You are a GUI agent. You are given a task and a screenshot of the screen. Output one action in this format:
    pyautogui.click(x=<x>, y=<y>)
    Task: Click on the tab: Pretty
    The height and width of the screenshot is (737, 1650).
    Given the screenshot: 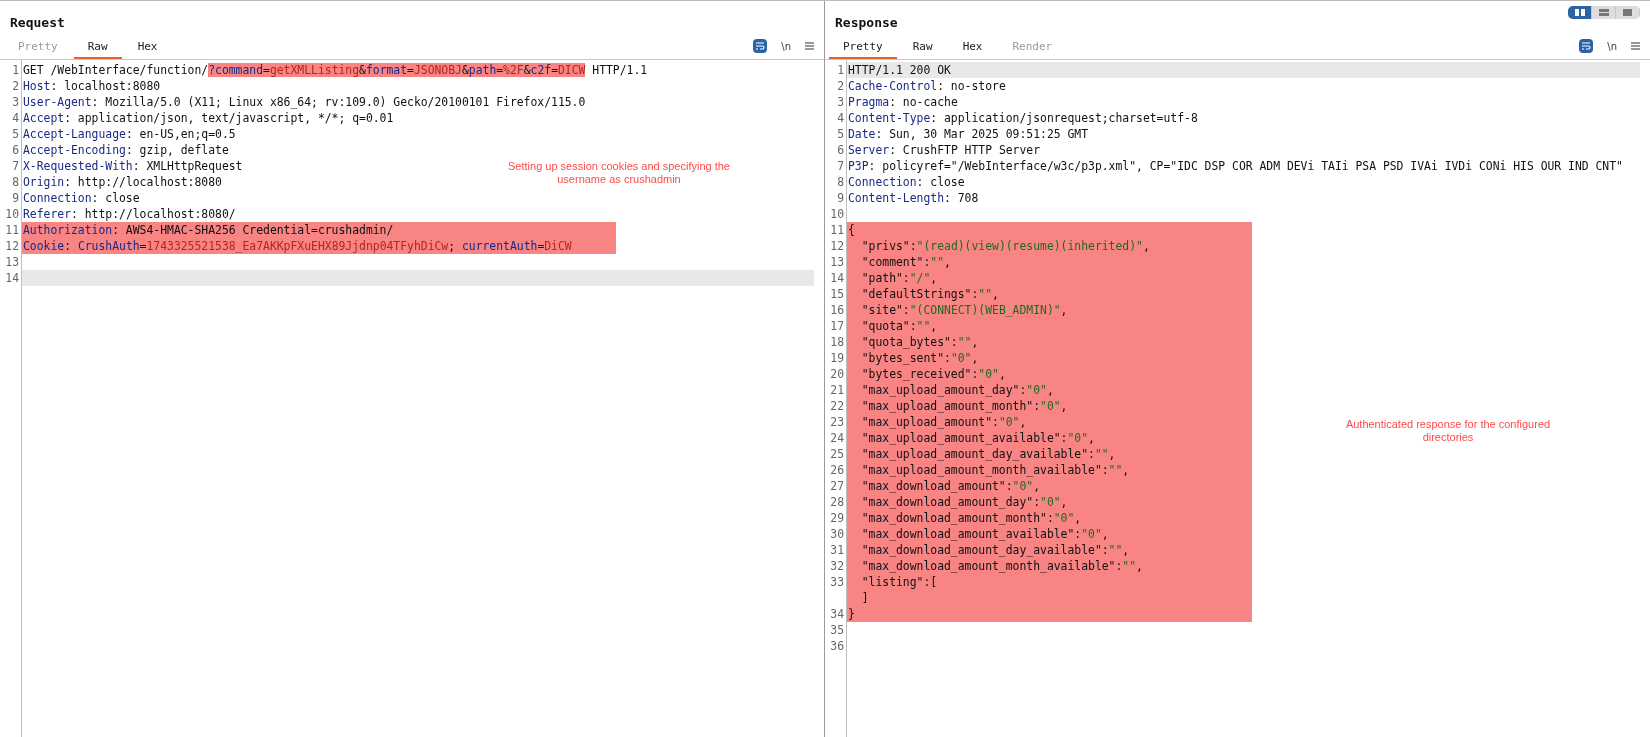 What is the action you would take?
    pyautogui.click(x=863, y=47)
    